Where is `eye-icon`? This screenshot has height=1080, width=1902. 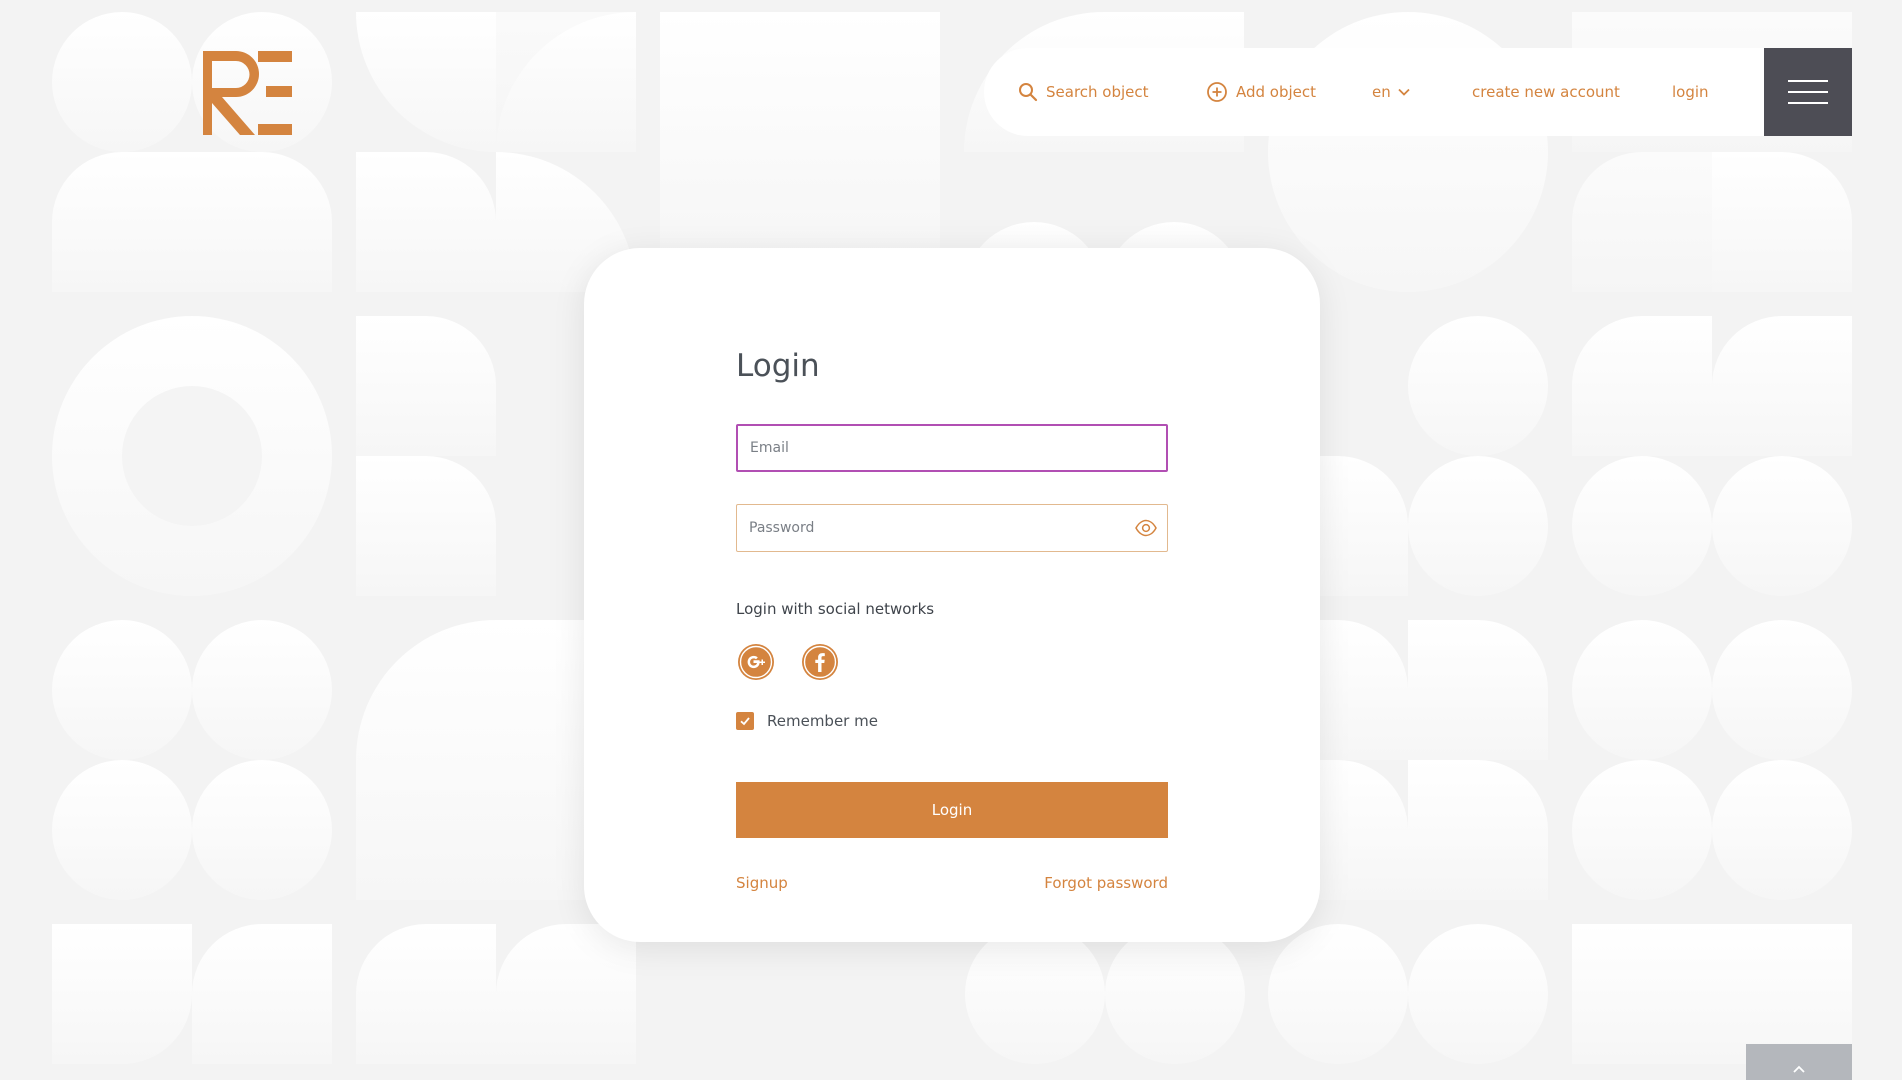
eye-icon is located at coordinates (1146, 528).